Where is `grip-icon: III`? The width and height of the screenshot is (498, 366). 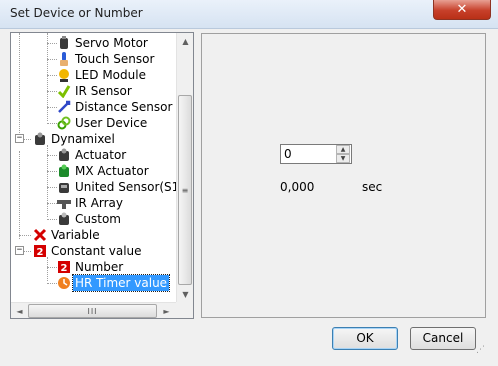 grip-icon: III is located at coordinates (92, 311).